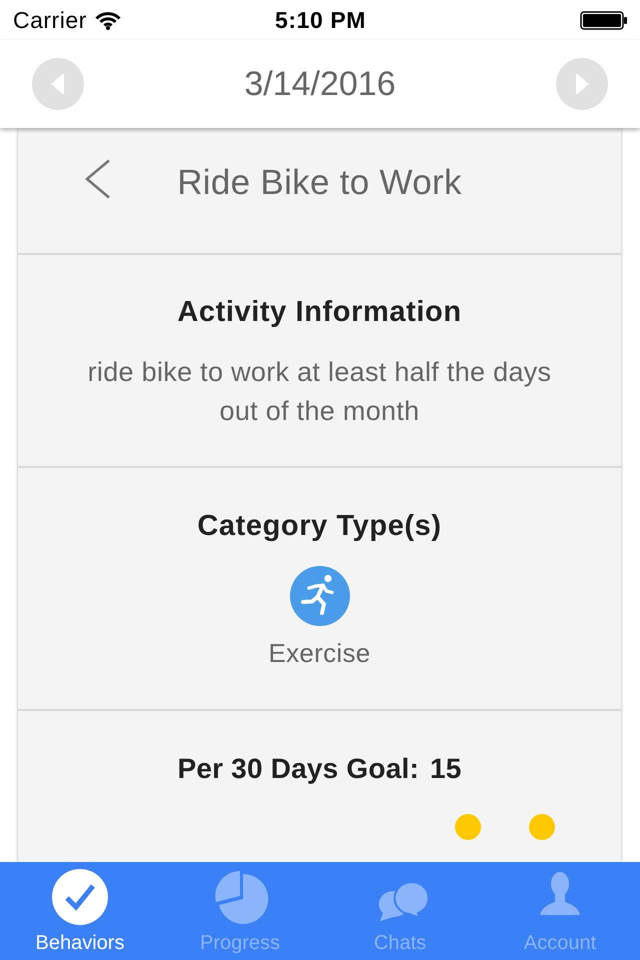 The width and height of the screenshot is (640, 960). I want to click on tab: Behaviors, so click(80, 908).